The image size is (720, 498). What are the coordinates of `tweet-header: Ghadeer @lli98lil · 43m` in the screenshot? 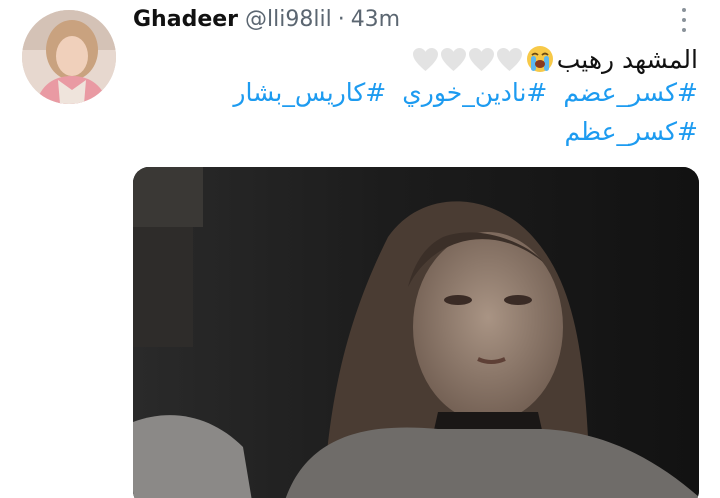 It's located at (266, 19).